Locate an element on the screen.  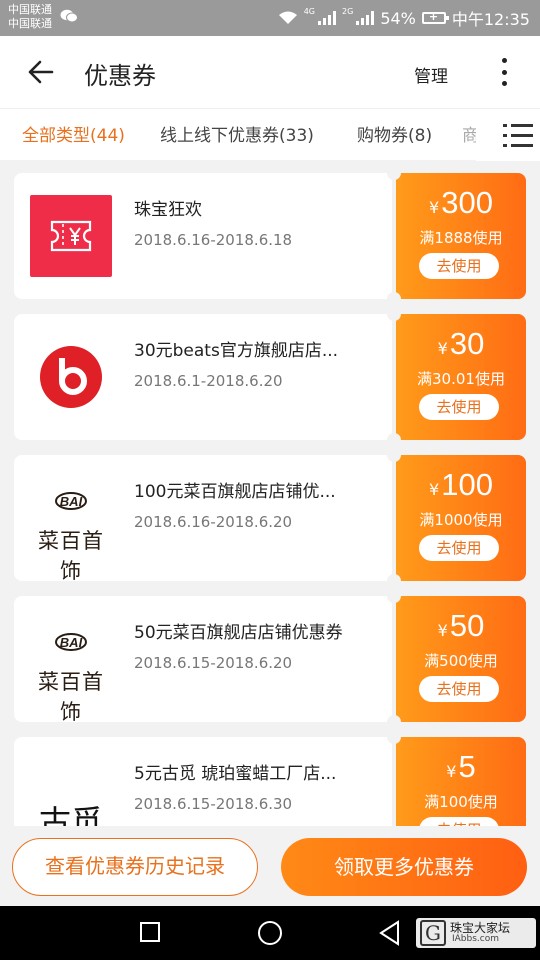
coupon-info: 古觅 5元古觅 琥珀蜜蜡工厂店... 2018.6.15-2018.6.30 is located at coordinates (203, 781).